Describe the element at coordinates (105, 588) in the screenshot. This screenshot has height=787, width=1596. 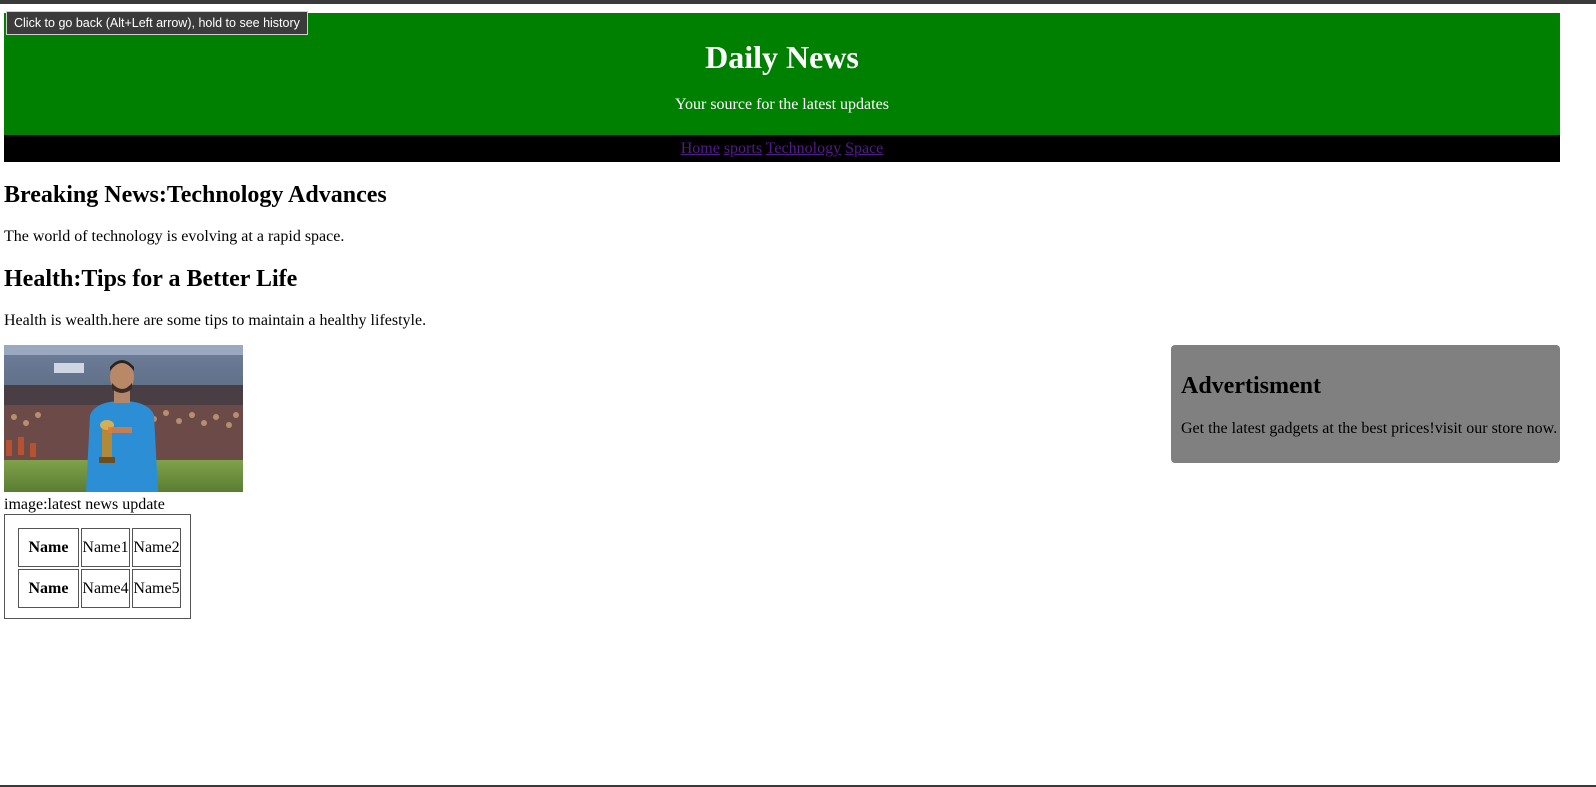
I see `table-cell: Name4` at that location.